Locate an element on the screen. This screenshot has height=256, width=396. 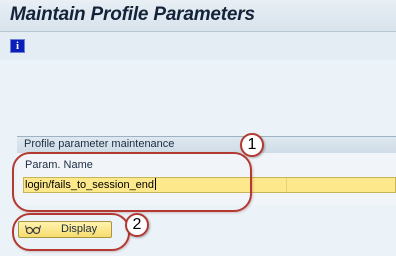
page-title: Maintain Profile Parameters is located at coordinates (132, 14).